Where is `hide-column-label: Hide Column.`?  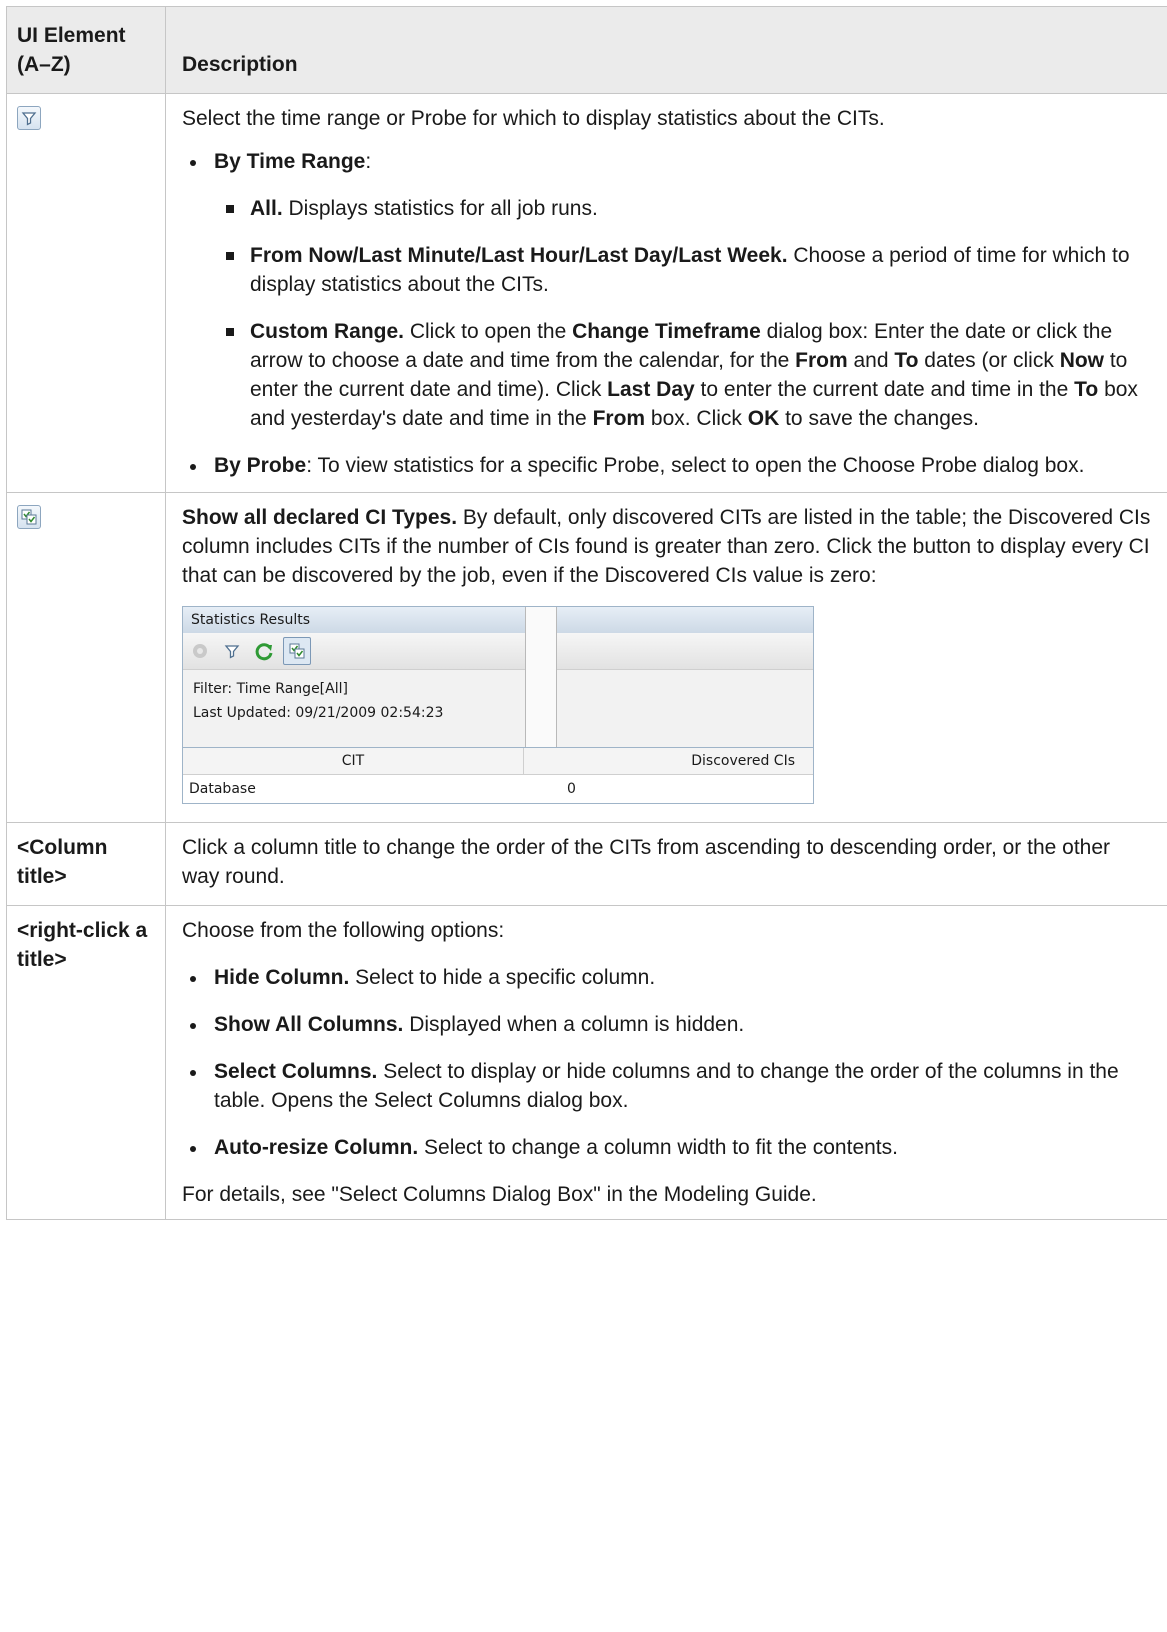
hide-column-label: Hide Column. is located at coordinates (282, 977).